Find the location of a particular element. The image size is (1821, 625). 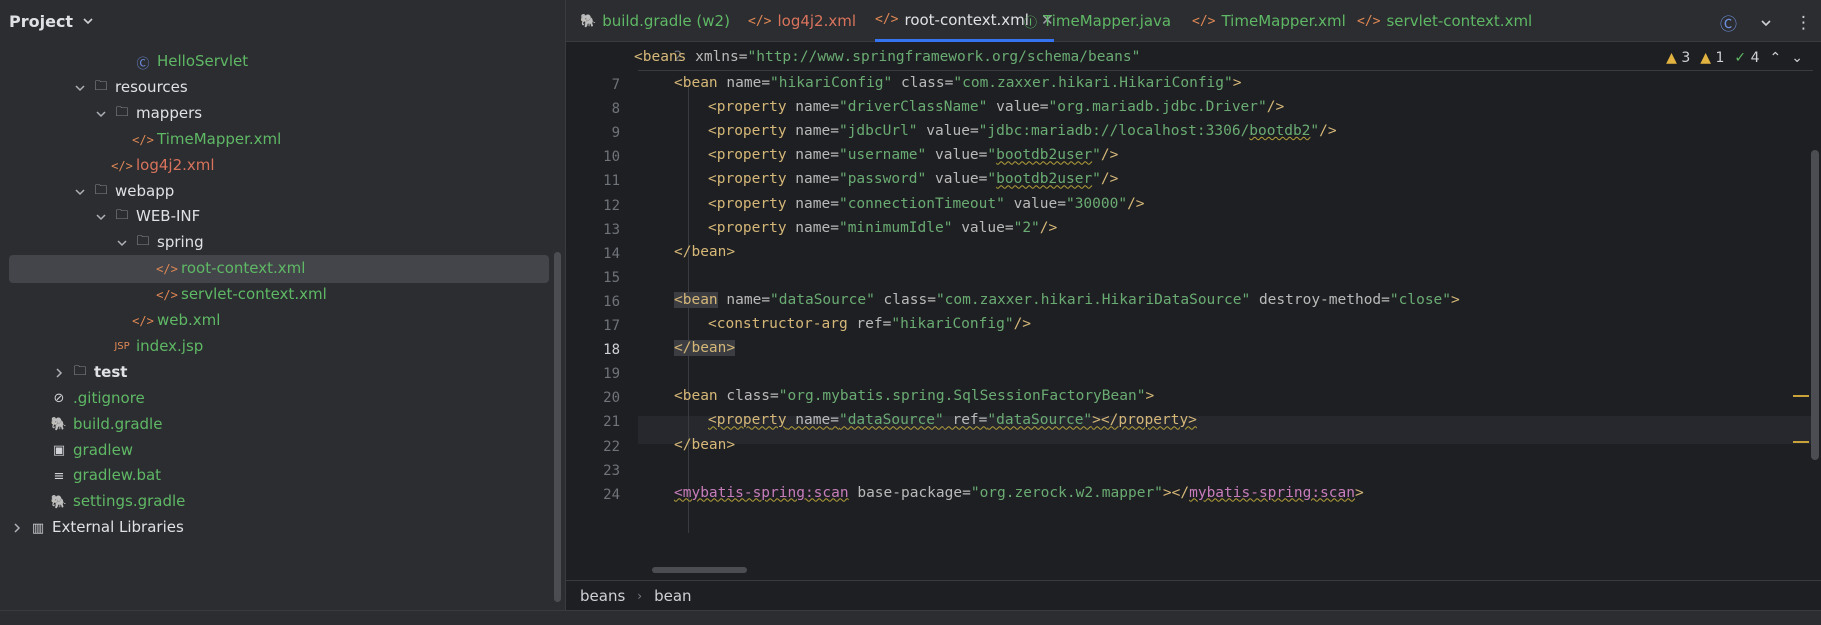

tree-item: JSP index.jsp is located at coordinates (277, 347).